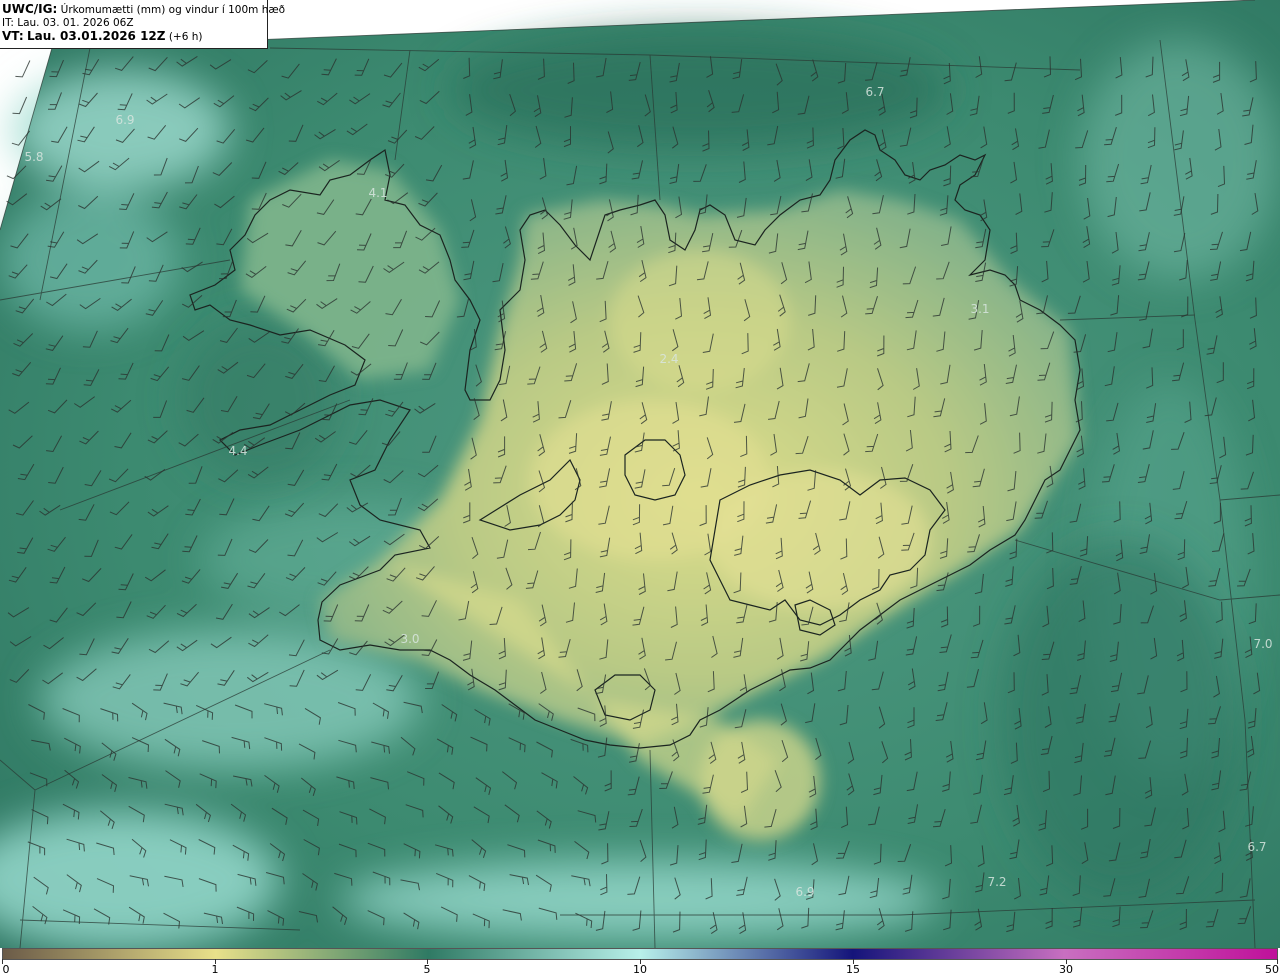 Image resolution: width=1280 pixels, height=978 pixels. What do you see at coordinates (427, 969) in the screenshot?
I see `colorbar-tick-label: 5` at bounding box center [427, 969].